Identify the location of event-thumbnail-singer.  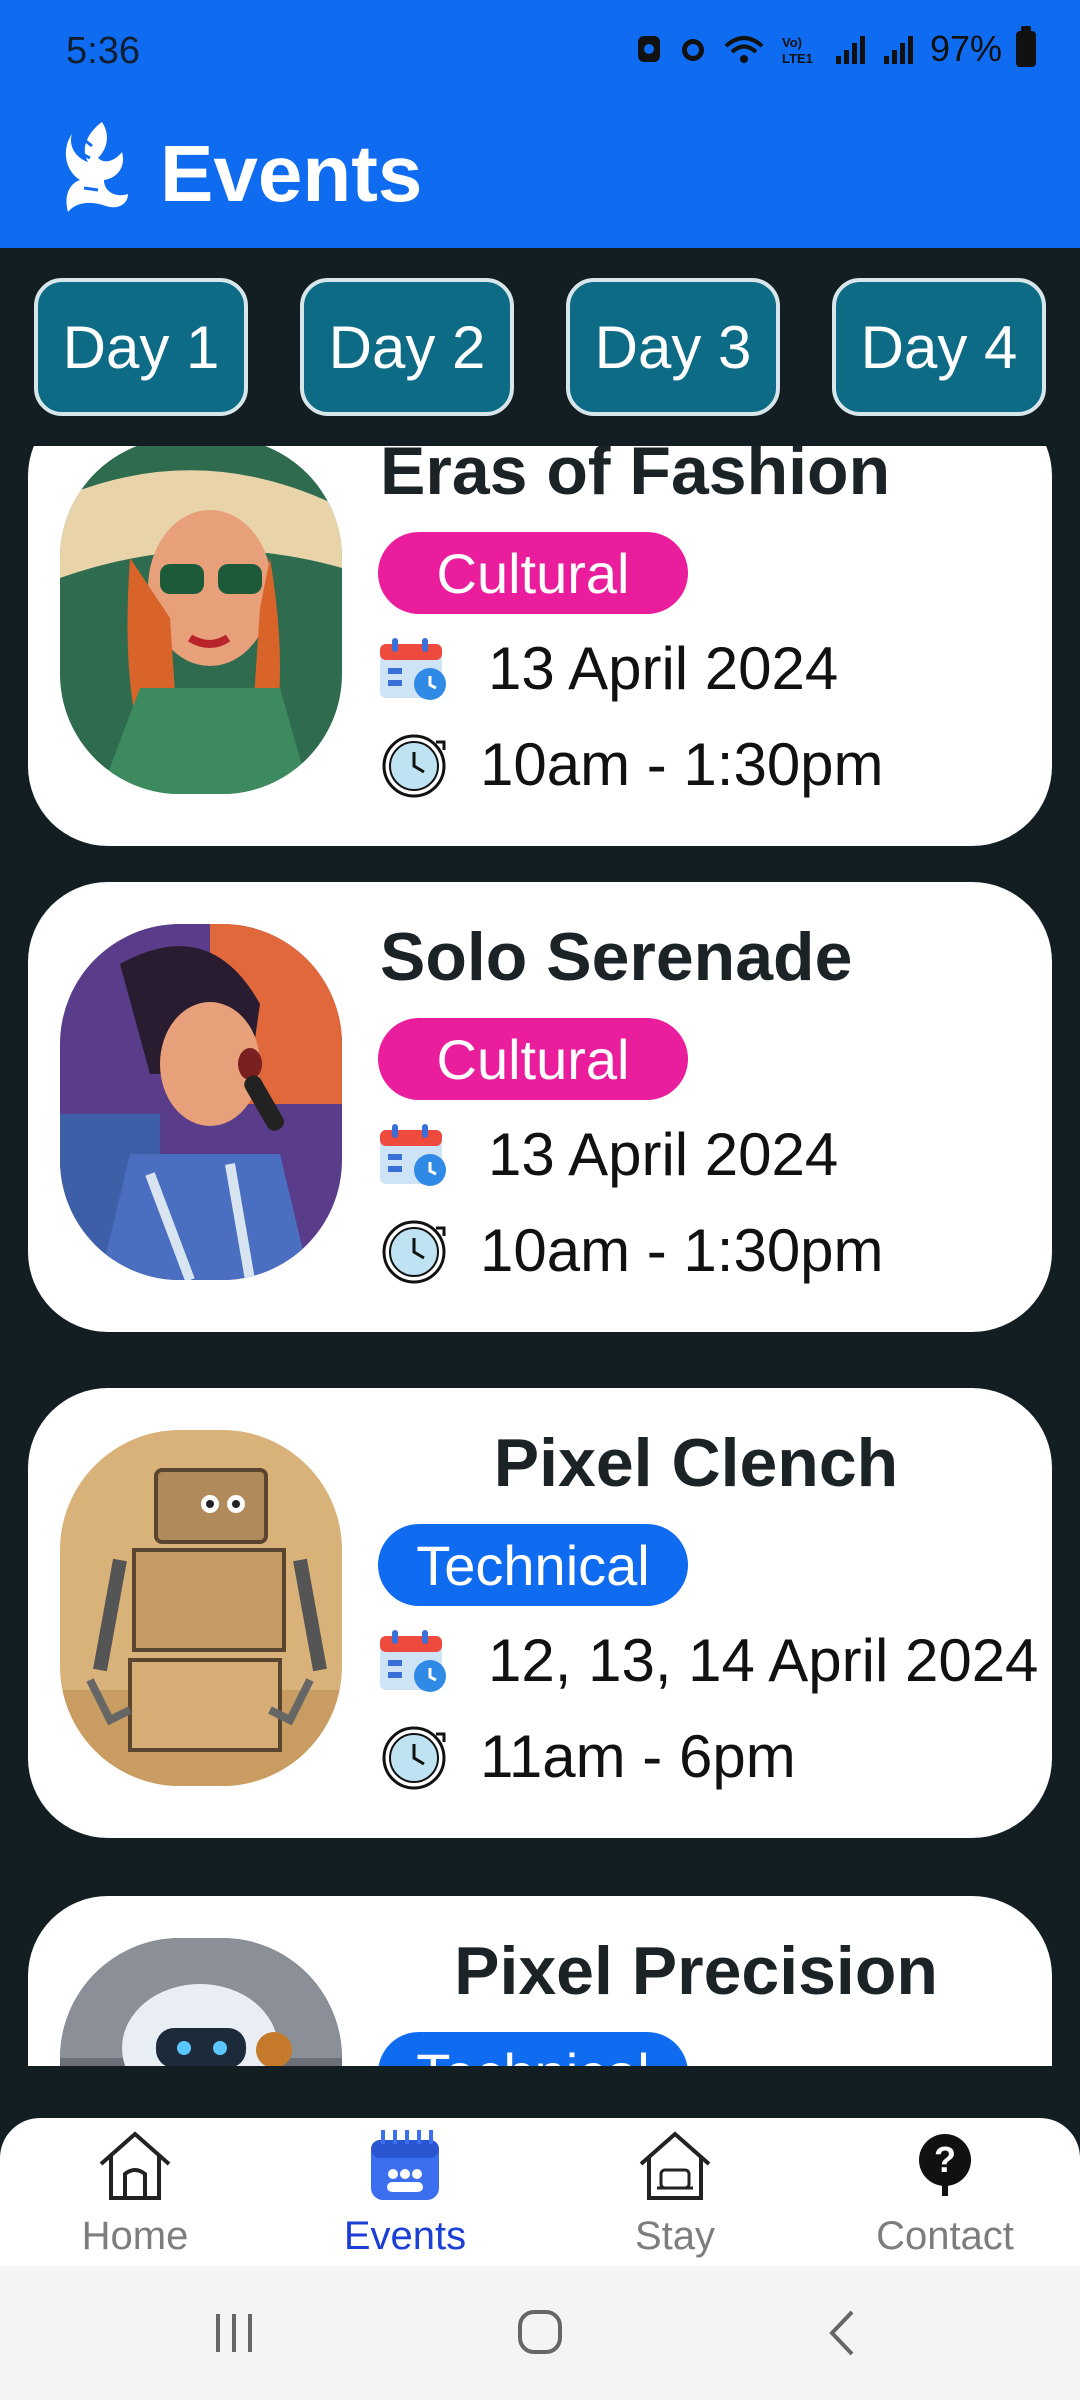
(201, 1102).